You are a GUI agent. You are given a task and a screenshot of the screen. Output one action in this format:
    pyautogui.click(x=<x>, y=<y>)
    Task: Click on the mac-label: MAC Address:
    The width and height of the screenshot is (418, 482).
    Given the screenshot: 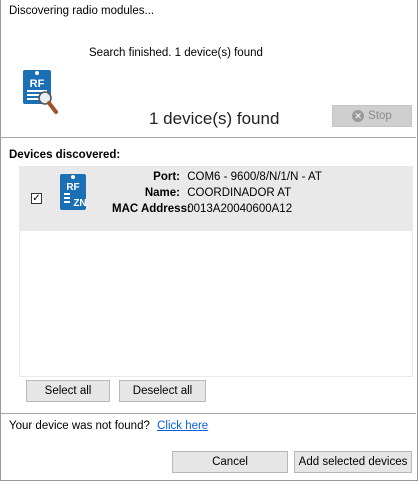 What is the action you would take?
    pyautogui.click(x=151, y=209)
    